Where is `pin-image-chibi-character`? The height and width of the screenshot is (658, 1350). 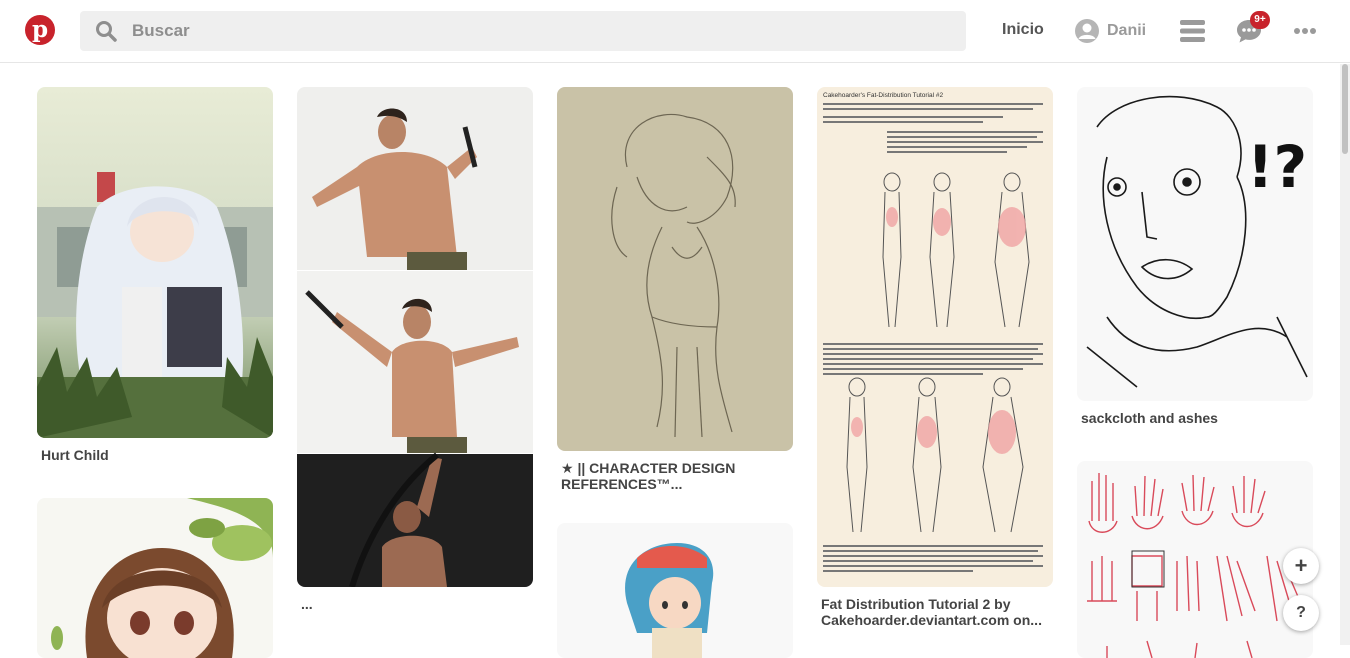
pin-image-chibi-character is located at coordinates (675, 590).